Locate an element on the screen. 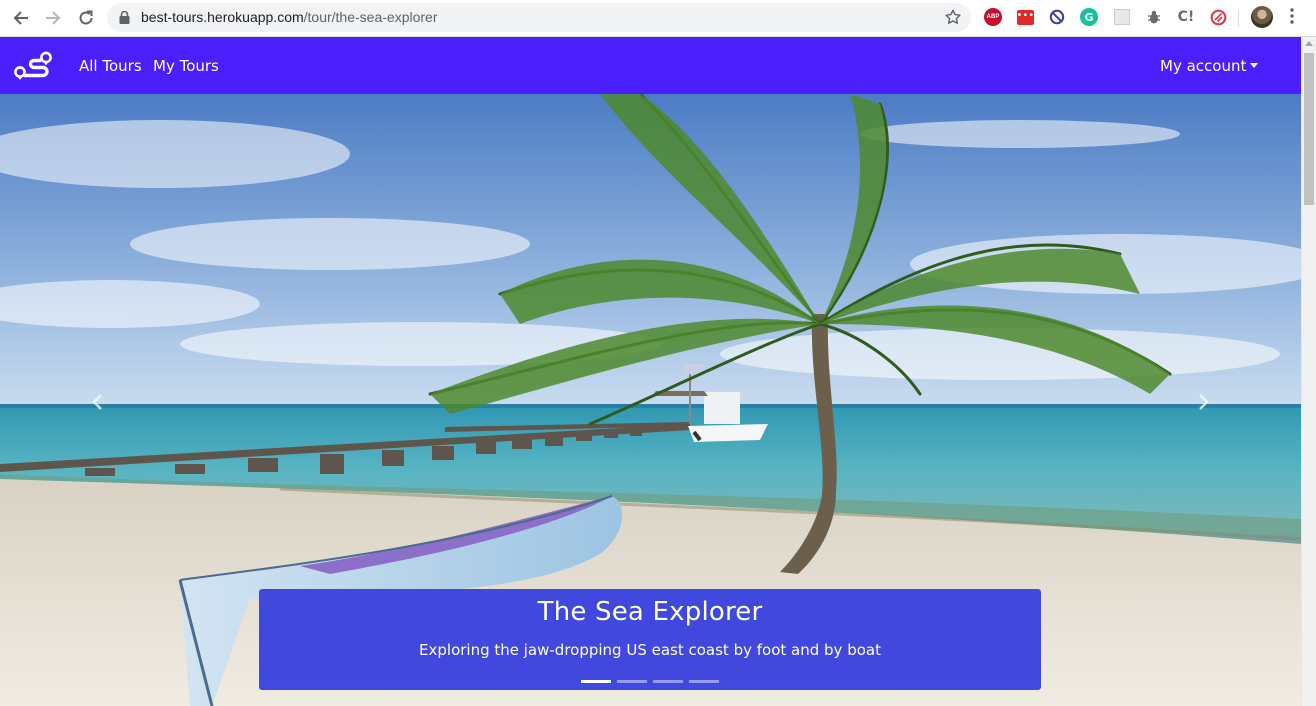  ring-icon is located at coordinates (1218, 17).